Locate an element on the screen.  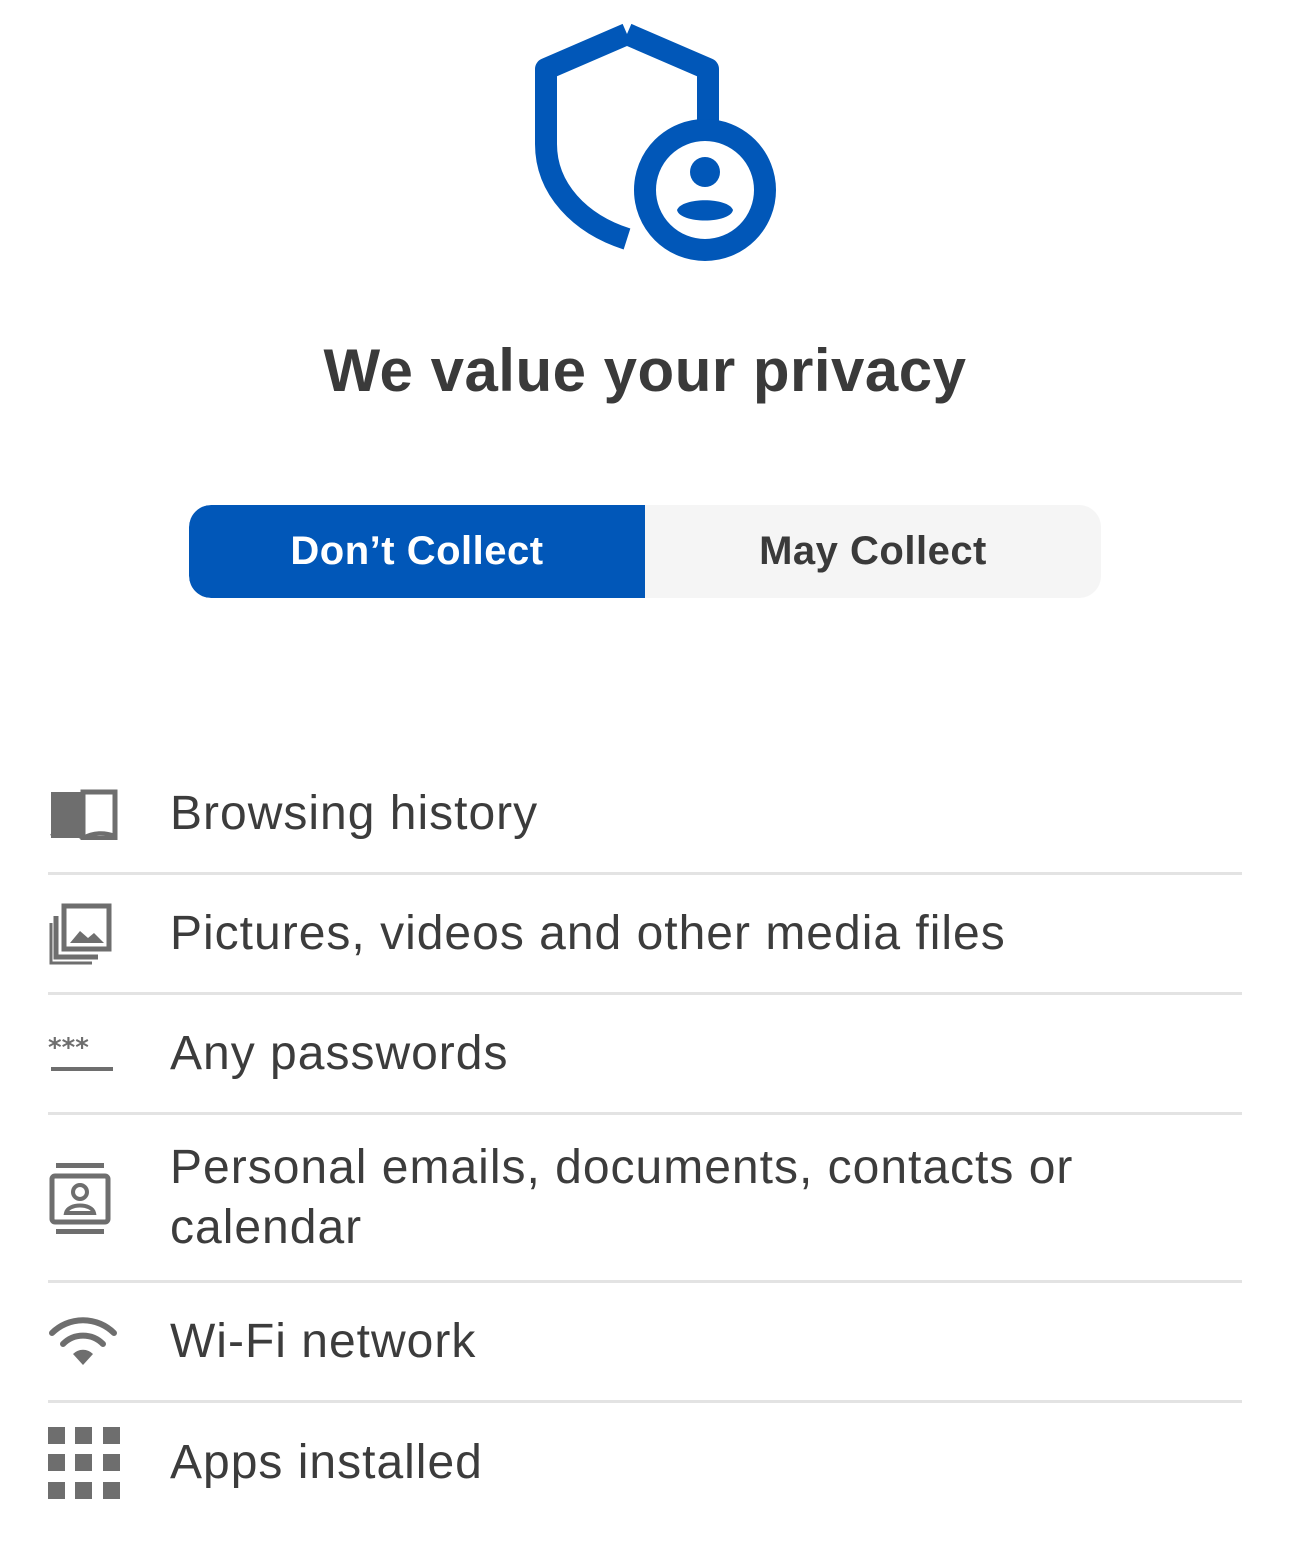
list-item: Pictures, videos and other media files is located at coordinates (645, 935).